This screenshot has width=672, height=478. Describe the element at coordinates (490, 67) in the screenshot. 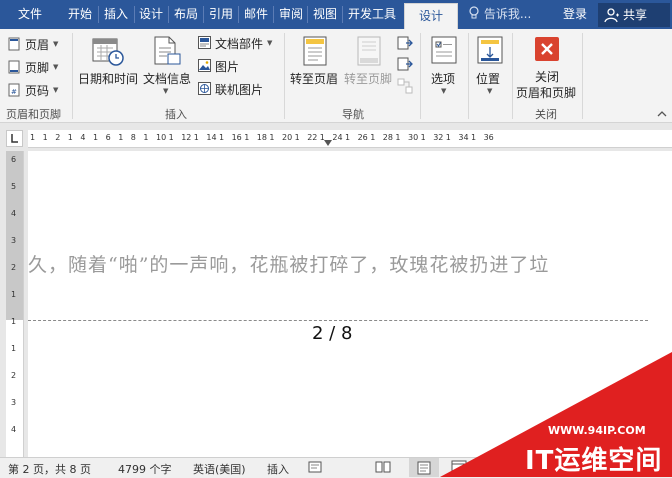

I see `position-button: 位置 ▼` at that location.